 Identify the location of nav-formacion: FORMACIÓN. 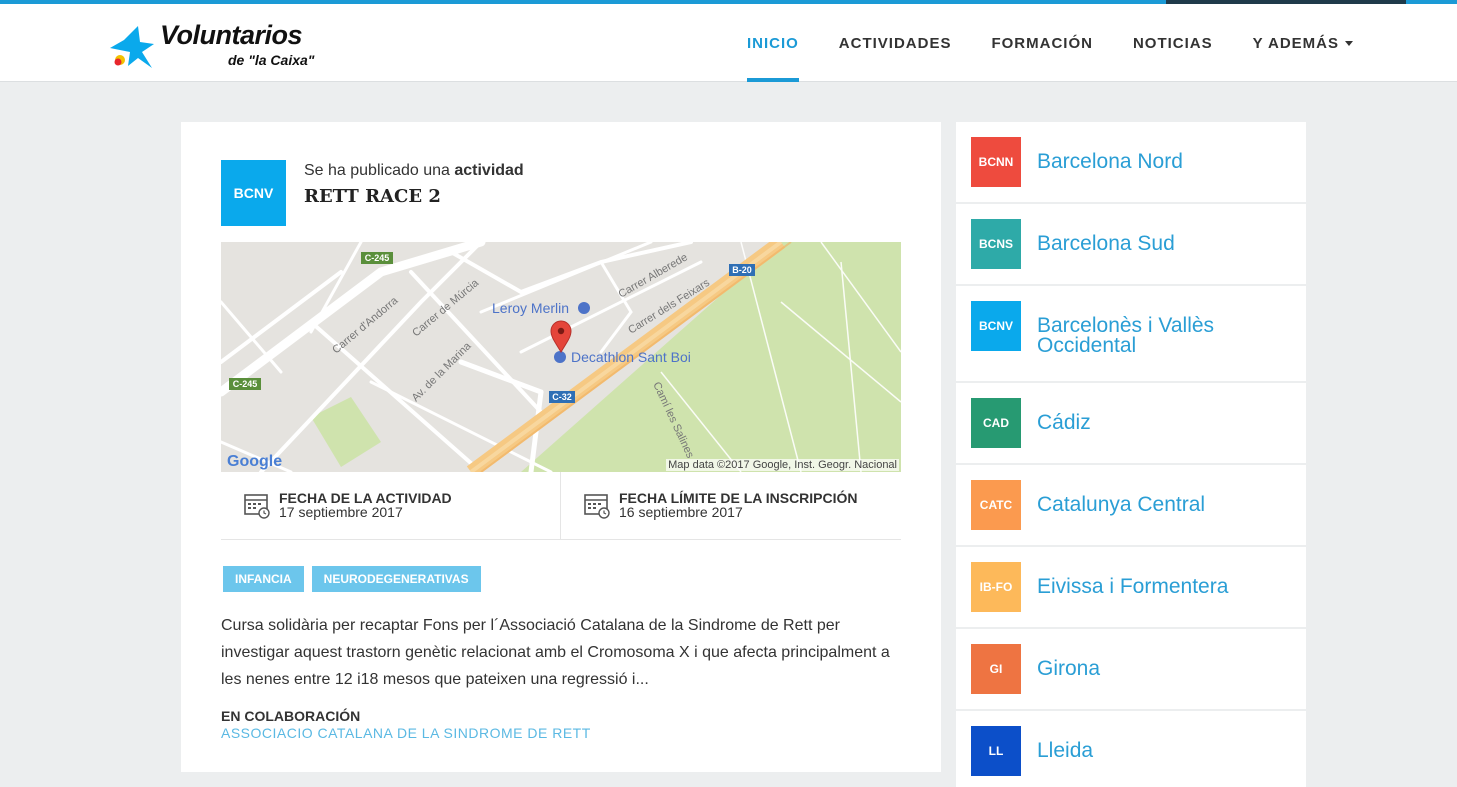
(1042, 43).